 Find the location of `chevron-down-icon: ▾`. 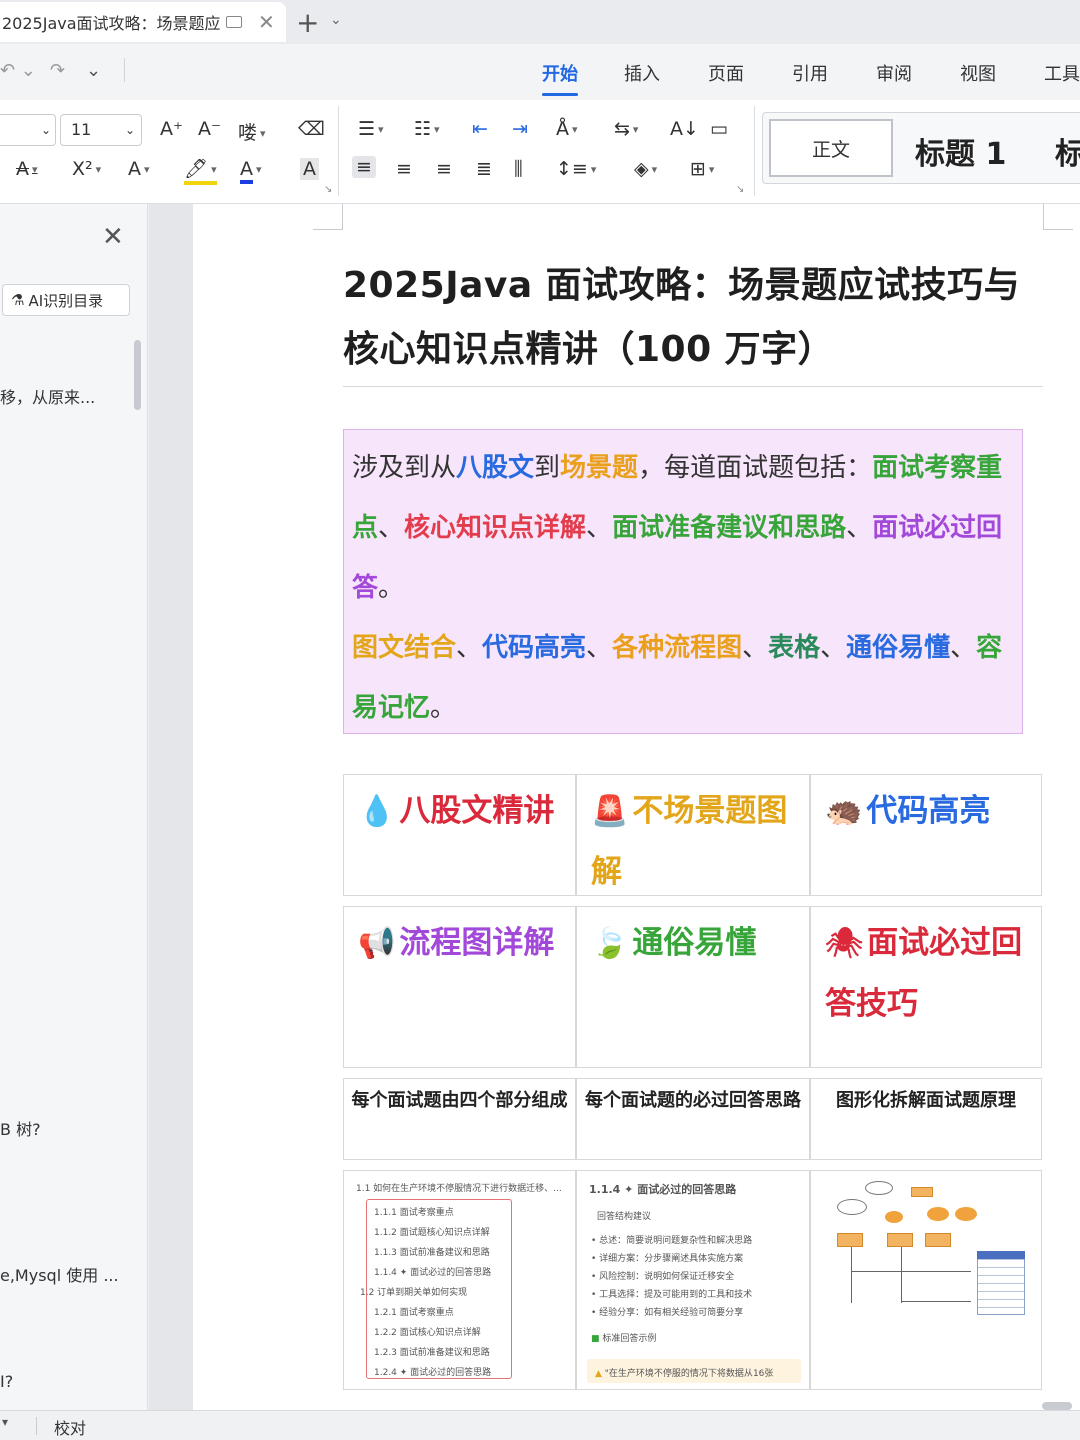

chevron-down-icon: ▾ is located at coordinates (5, 1422).